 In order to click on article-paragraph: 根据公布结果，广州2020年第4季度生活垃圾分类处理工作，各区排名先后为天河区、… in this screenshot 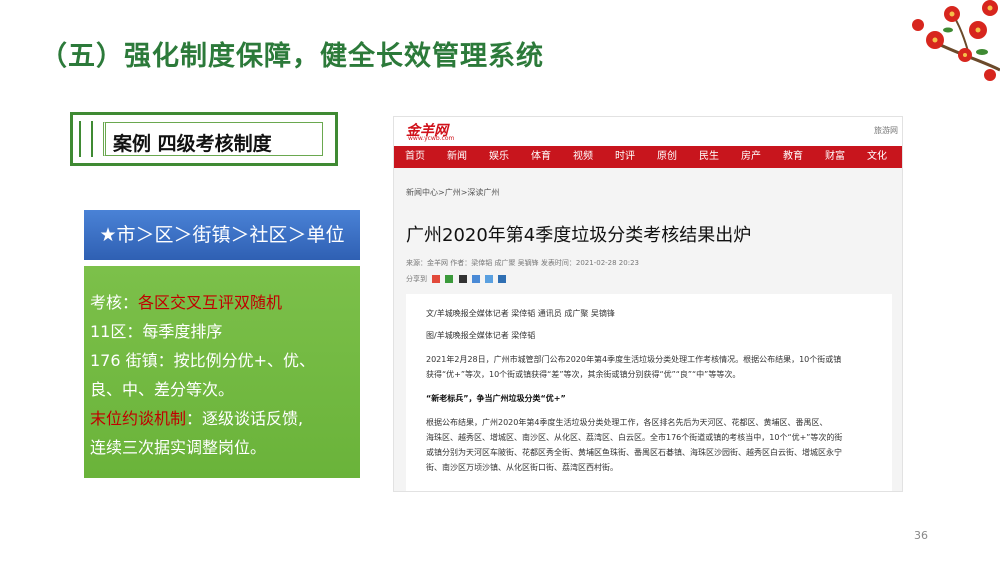, I will do `click(627, 422)`.